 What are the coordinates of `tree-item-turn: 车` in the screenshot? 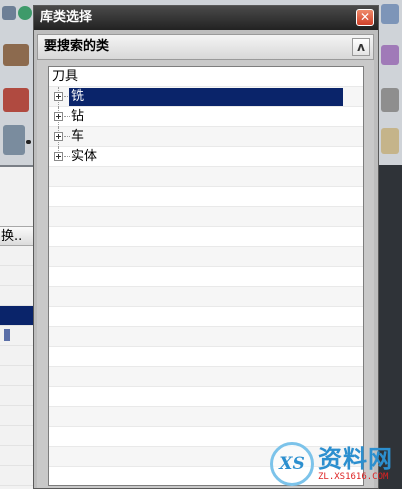 It's located at (206, 137).